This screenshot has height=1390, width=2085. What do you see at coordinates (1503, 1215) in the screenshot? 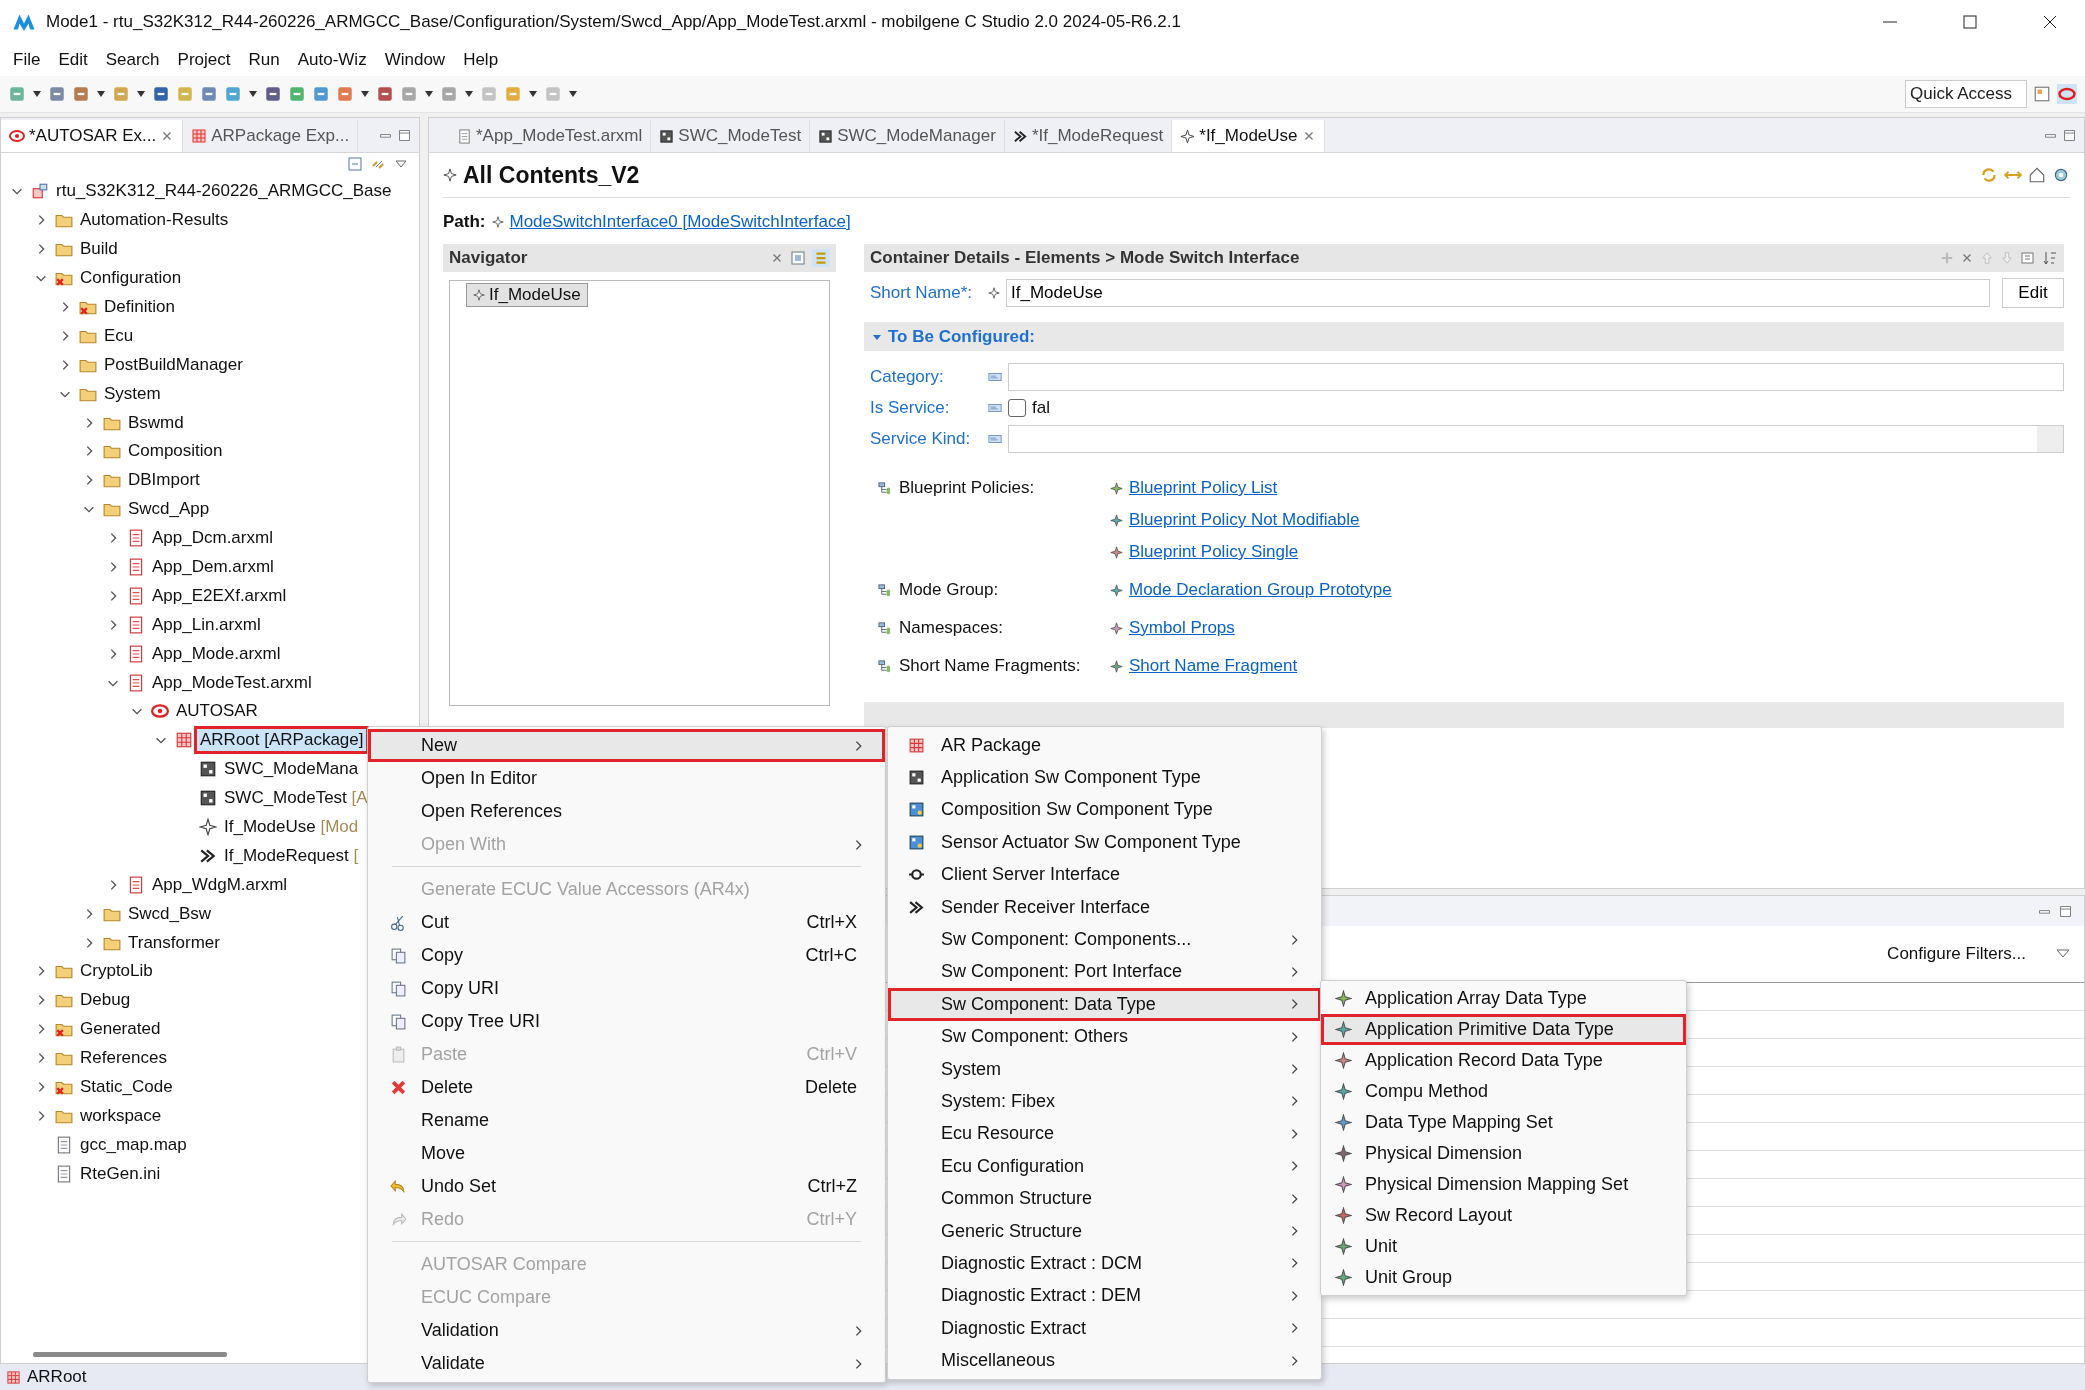
I see `menu-item: Sw Record Layout` at bounding box center [1503, 1215].